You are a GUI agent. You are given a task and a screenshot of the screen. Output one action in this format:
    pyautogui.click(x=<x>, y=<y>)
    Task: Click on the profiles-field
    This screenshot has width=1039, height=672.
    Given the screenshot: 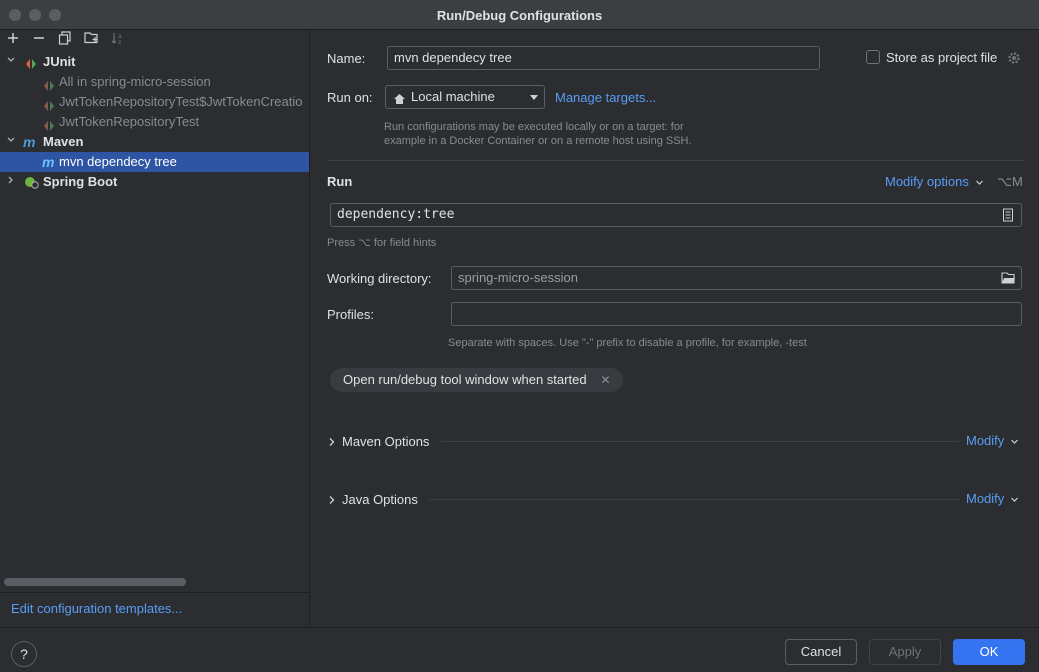 What is the action you would take?
    pyautogui.click(x=736, y=314)
    